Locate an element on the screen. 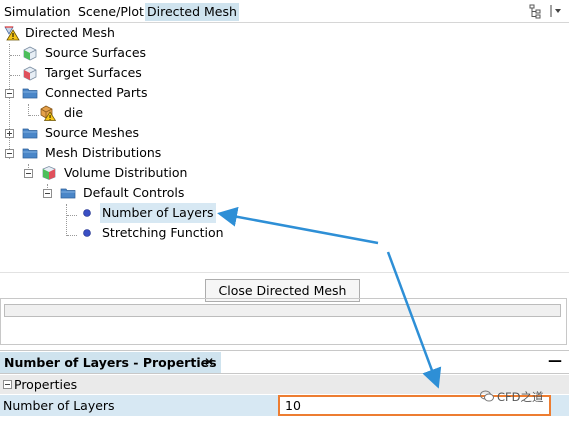 The height and width of the screenshot is (422, 569). surface-red-icon is located at coordinates (30, 73).